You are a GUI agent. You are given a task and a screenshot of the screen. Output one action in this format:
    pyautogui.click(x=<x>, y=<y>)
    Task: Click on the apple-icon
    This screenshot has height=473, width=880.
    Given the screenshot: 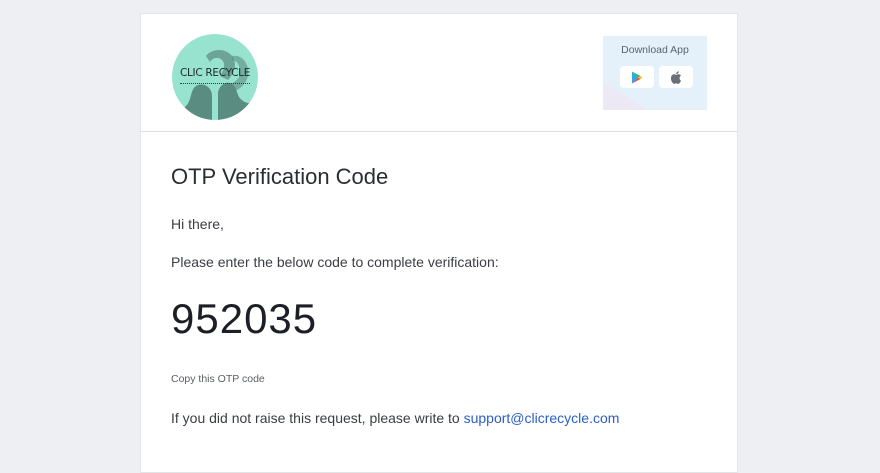 What is the action you would take?
    pyautogui.click(x=675, y=77)
    